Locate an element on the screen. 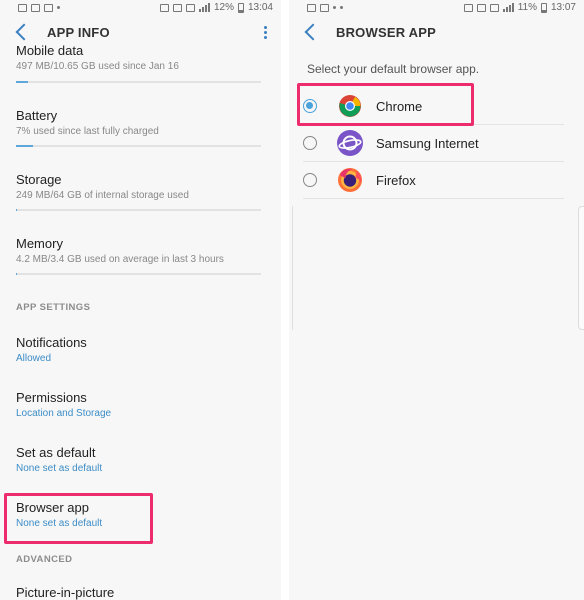  browser-option-firefox: Firefox is located at coordinates (433, 180).